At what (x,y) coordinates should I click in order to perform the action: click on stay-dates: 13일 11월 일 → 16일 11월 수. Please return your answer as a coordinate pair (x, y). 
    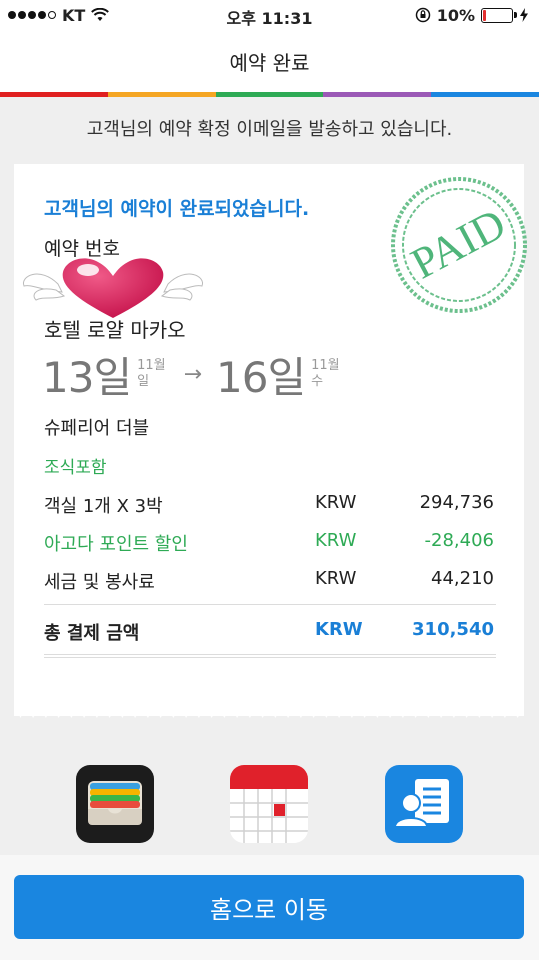
    Looking at the image, I should click on (191, 375).